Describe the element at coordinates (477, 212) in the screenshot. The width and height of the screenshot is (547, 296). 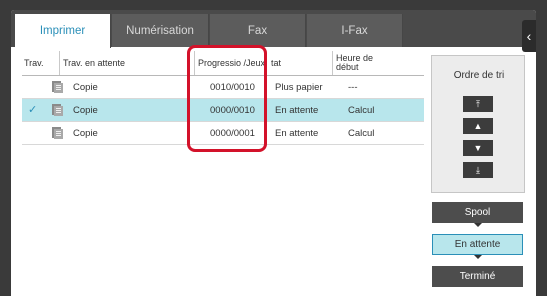
I see `spool-button: Spool` at that location.